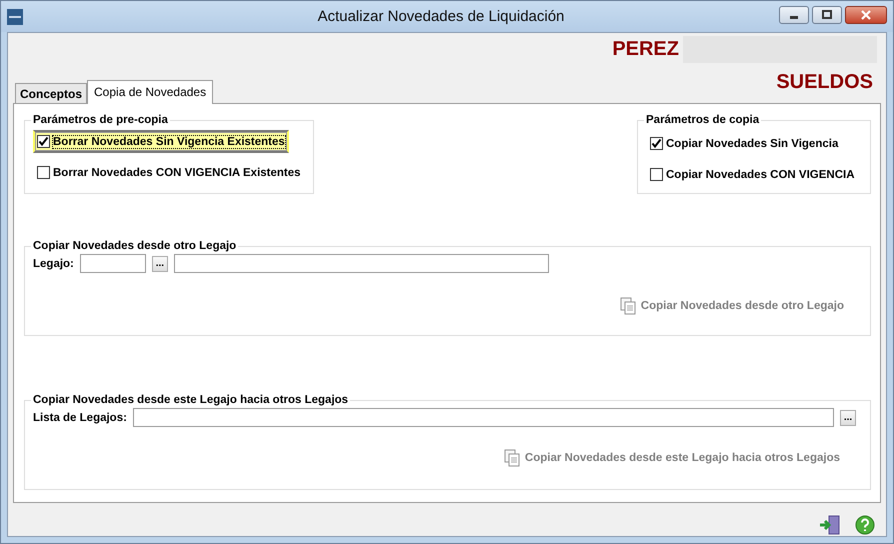 This screenshot has height=544, width=894. What do you see at coordinates (161, 141) in the screenshot?
I see `checkbox-option: Borrar Novedades Sin Vigencia Existentes` at bounding box center [161, 141].